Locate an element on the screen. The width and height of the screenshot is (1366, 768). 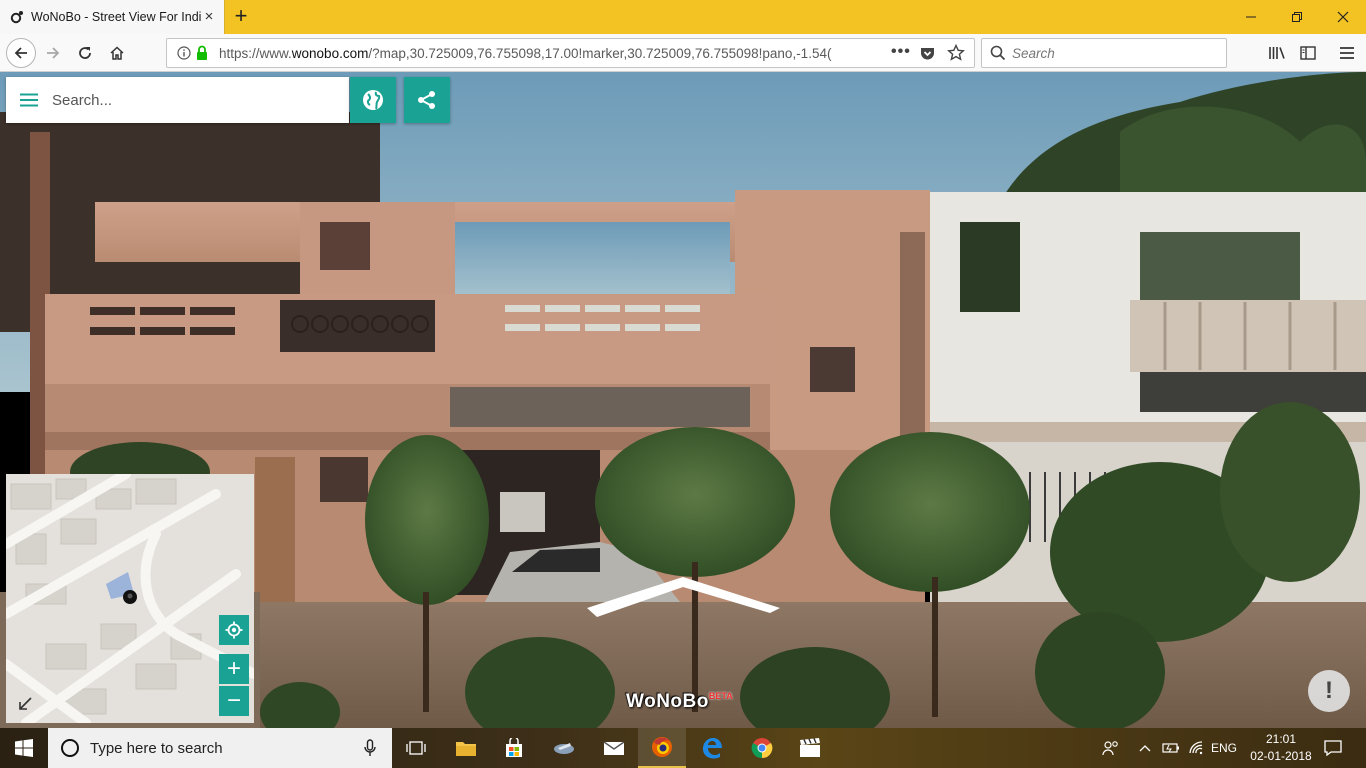
forward-button is located at coordinates (53, 53).